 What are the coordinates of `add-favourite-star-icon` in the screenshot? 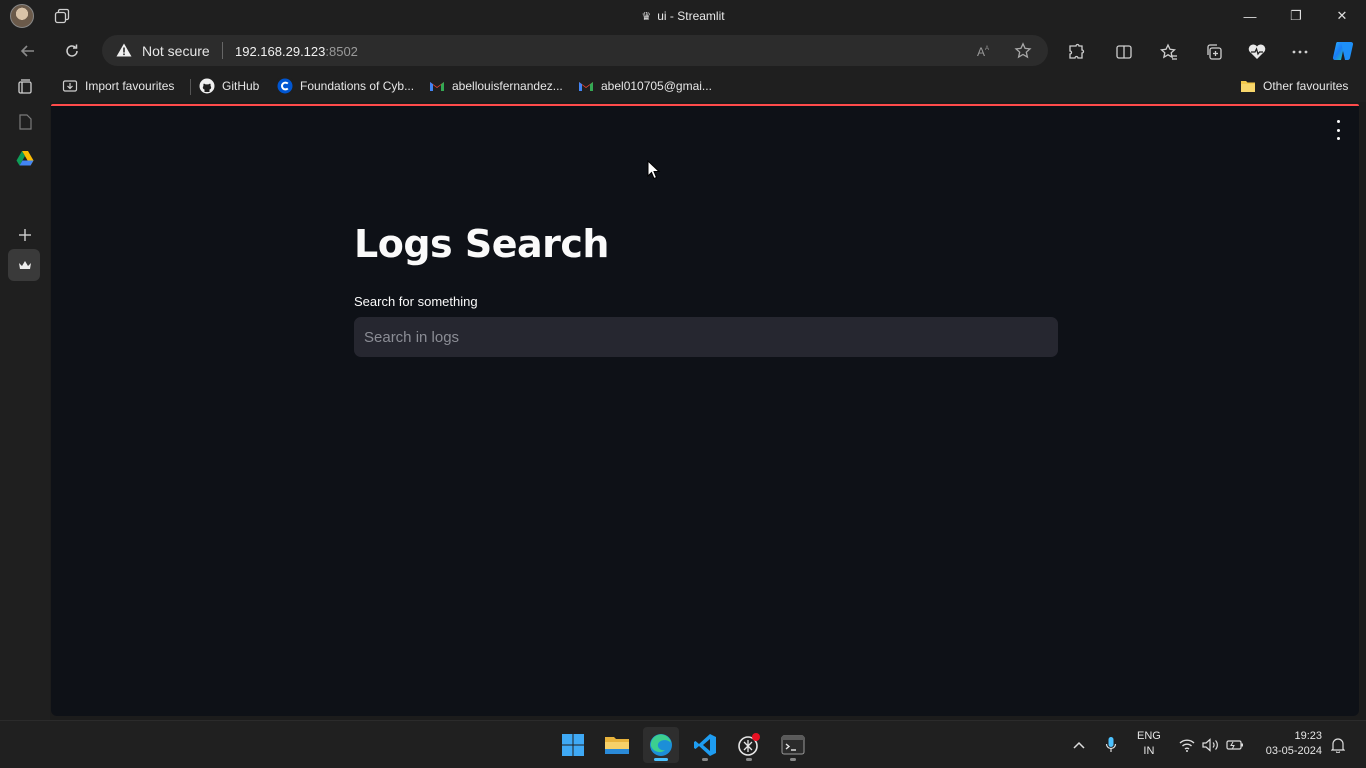 It's located at (1023, 51).